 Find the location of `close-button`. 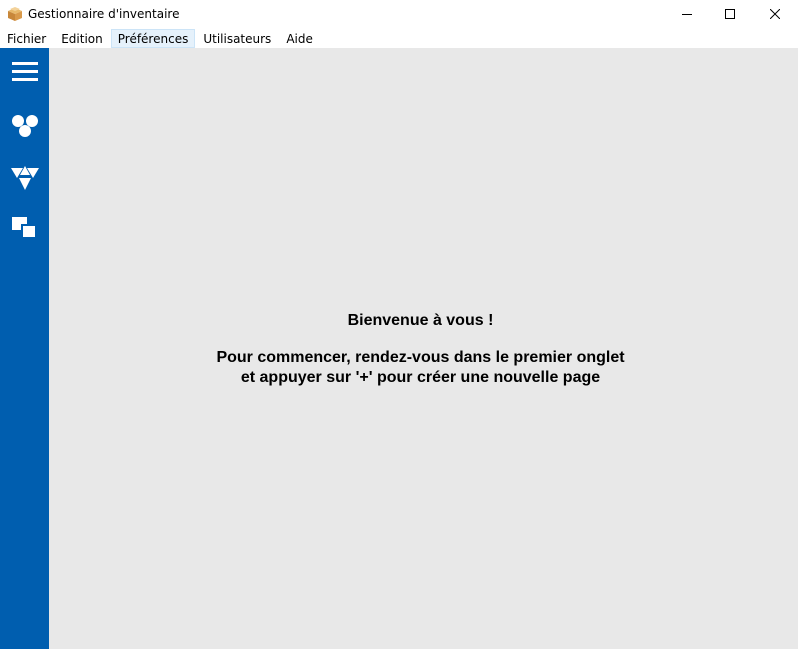

close-button is located at coordinates (775, 14).